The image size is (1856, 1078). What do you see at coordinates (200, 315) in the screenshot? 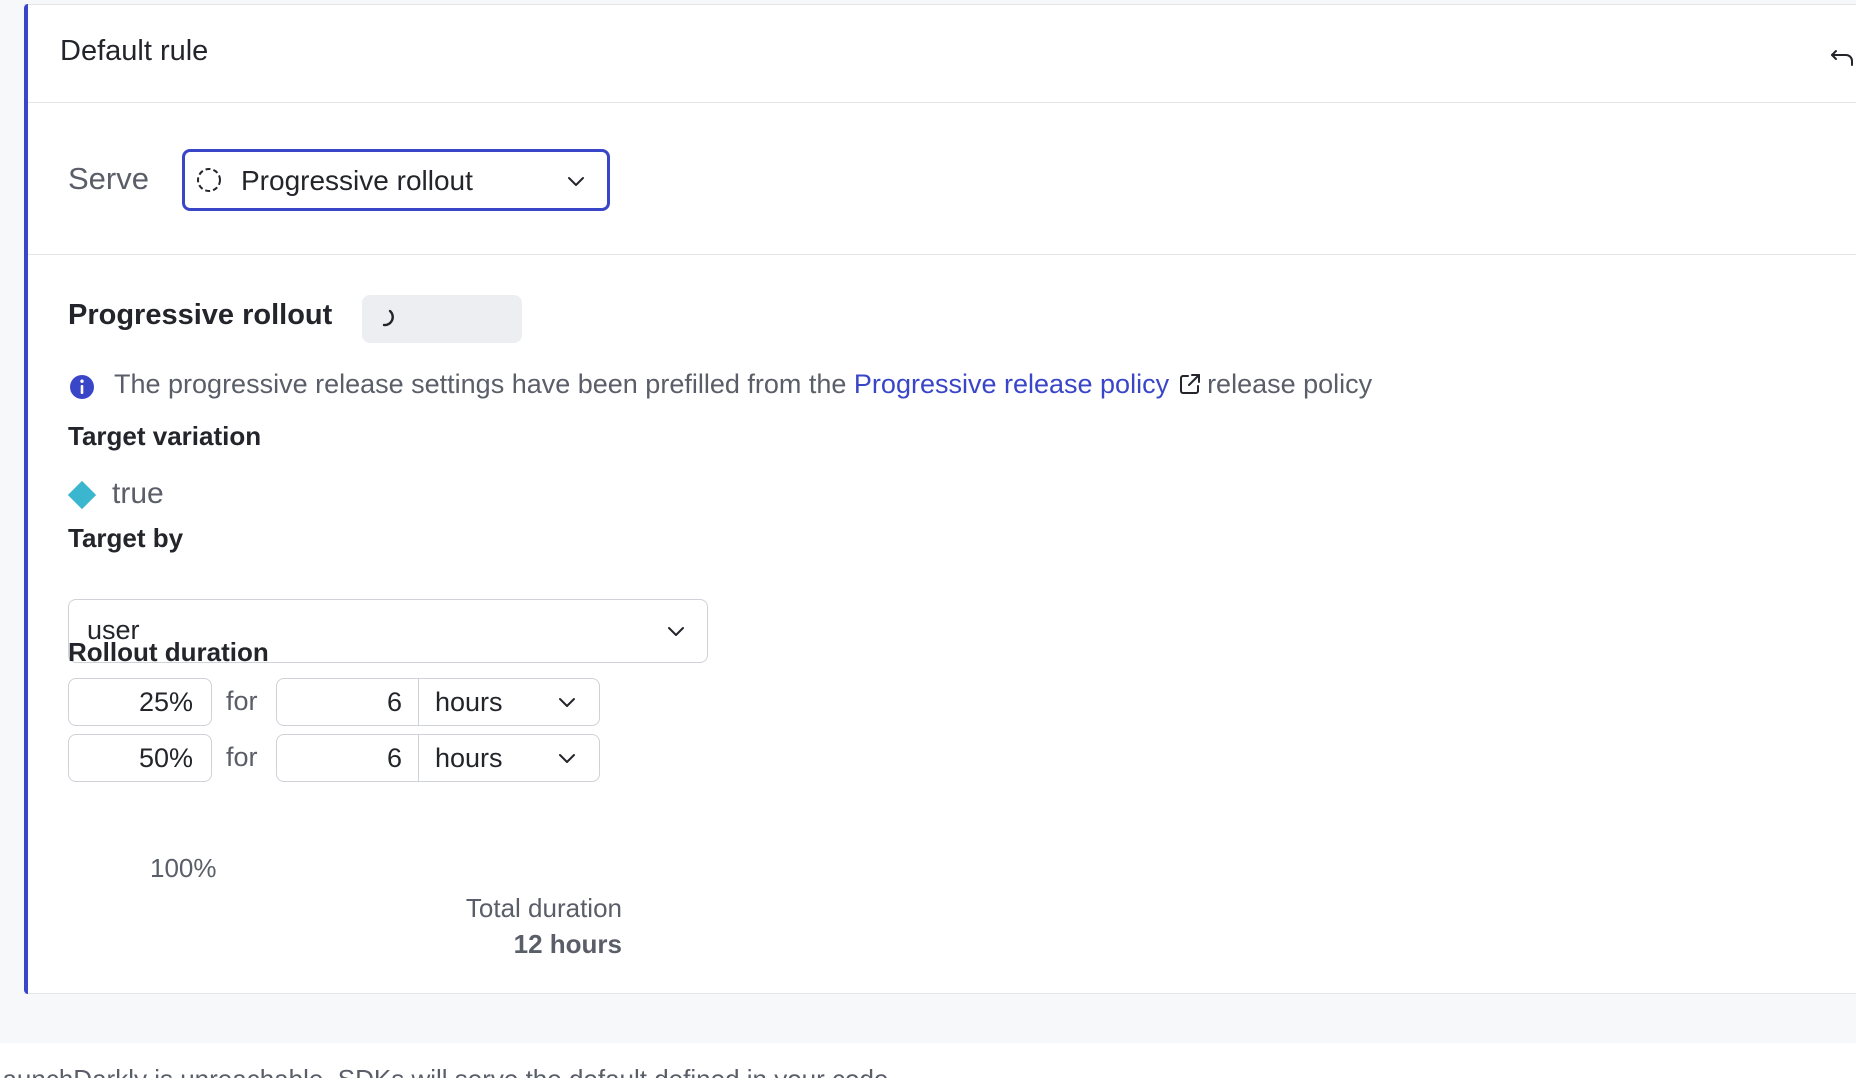
I see `section-title: Progressive rollout` at bounding box center [200, 315].